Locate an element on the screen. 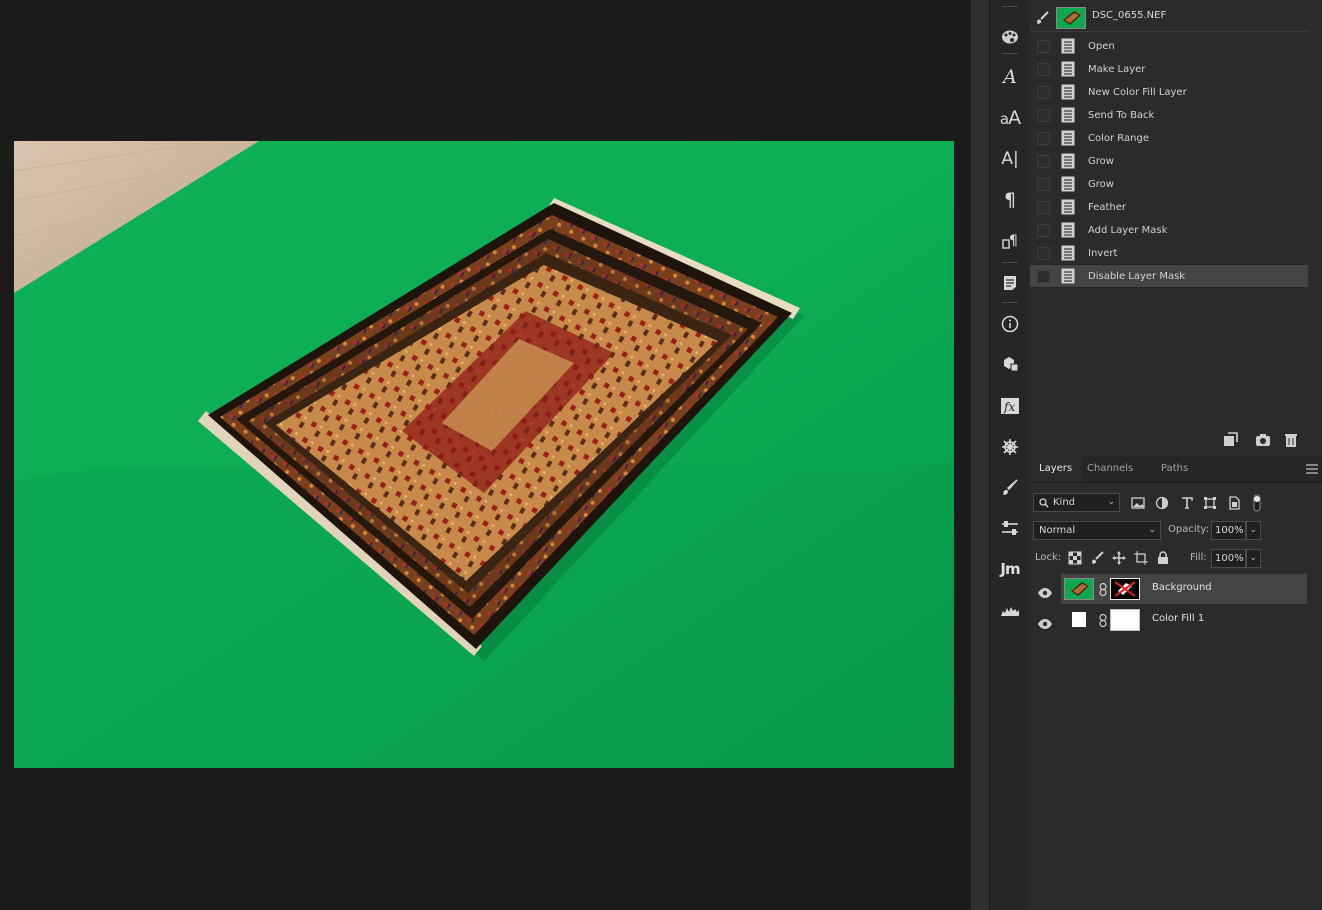 This screenshot has width=1322, height=910. layer-name: Background is located at coordinates (1182, 587).